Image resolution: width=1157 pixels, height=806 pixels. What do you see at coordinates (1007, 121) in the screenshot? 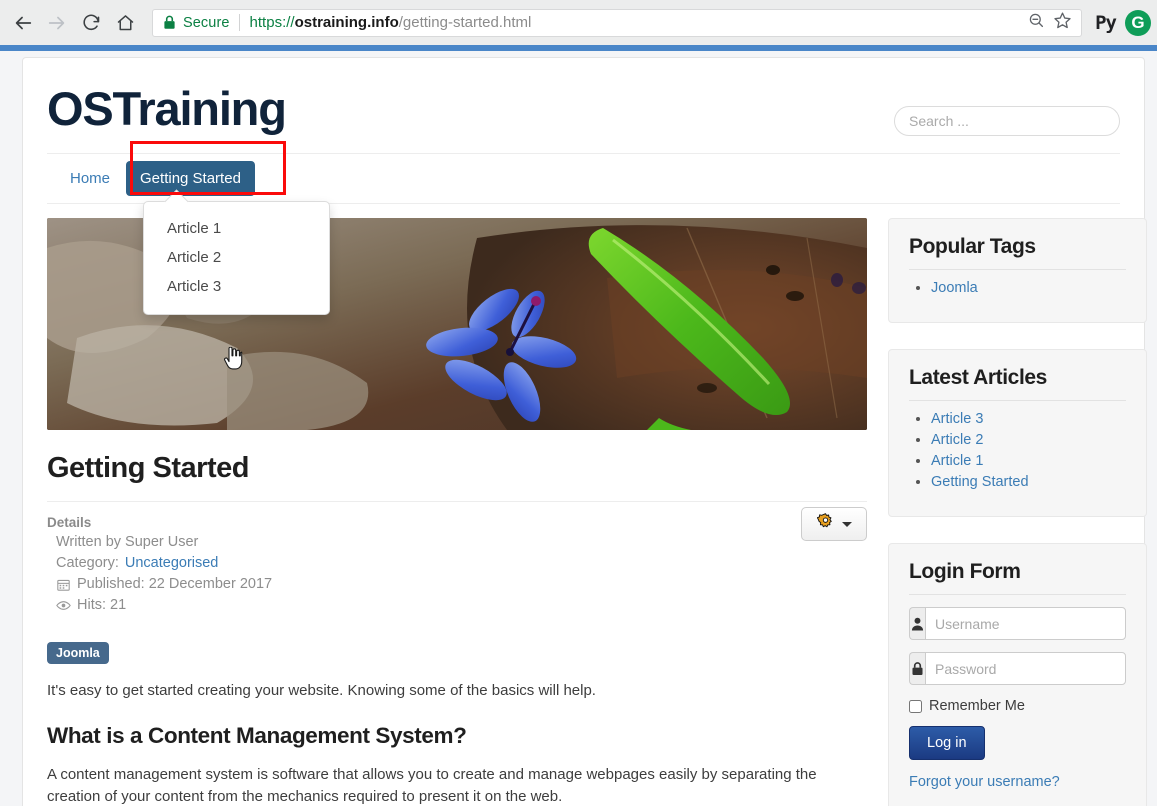
I see `search-input` at bounding box center [1007, 121].